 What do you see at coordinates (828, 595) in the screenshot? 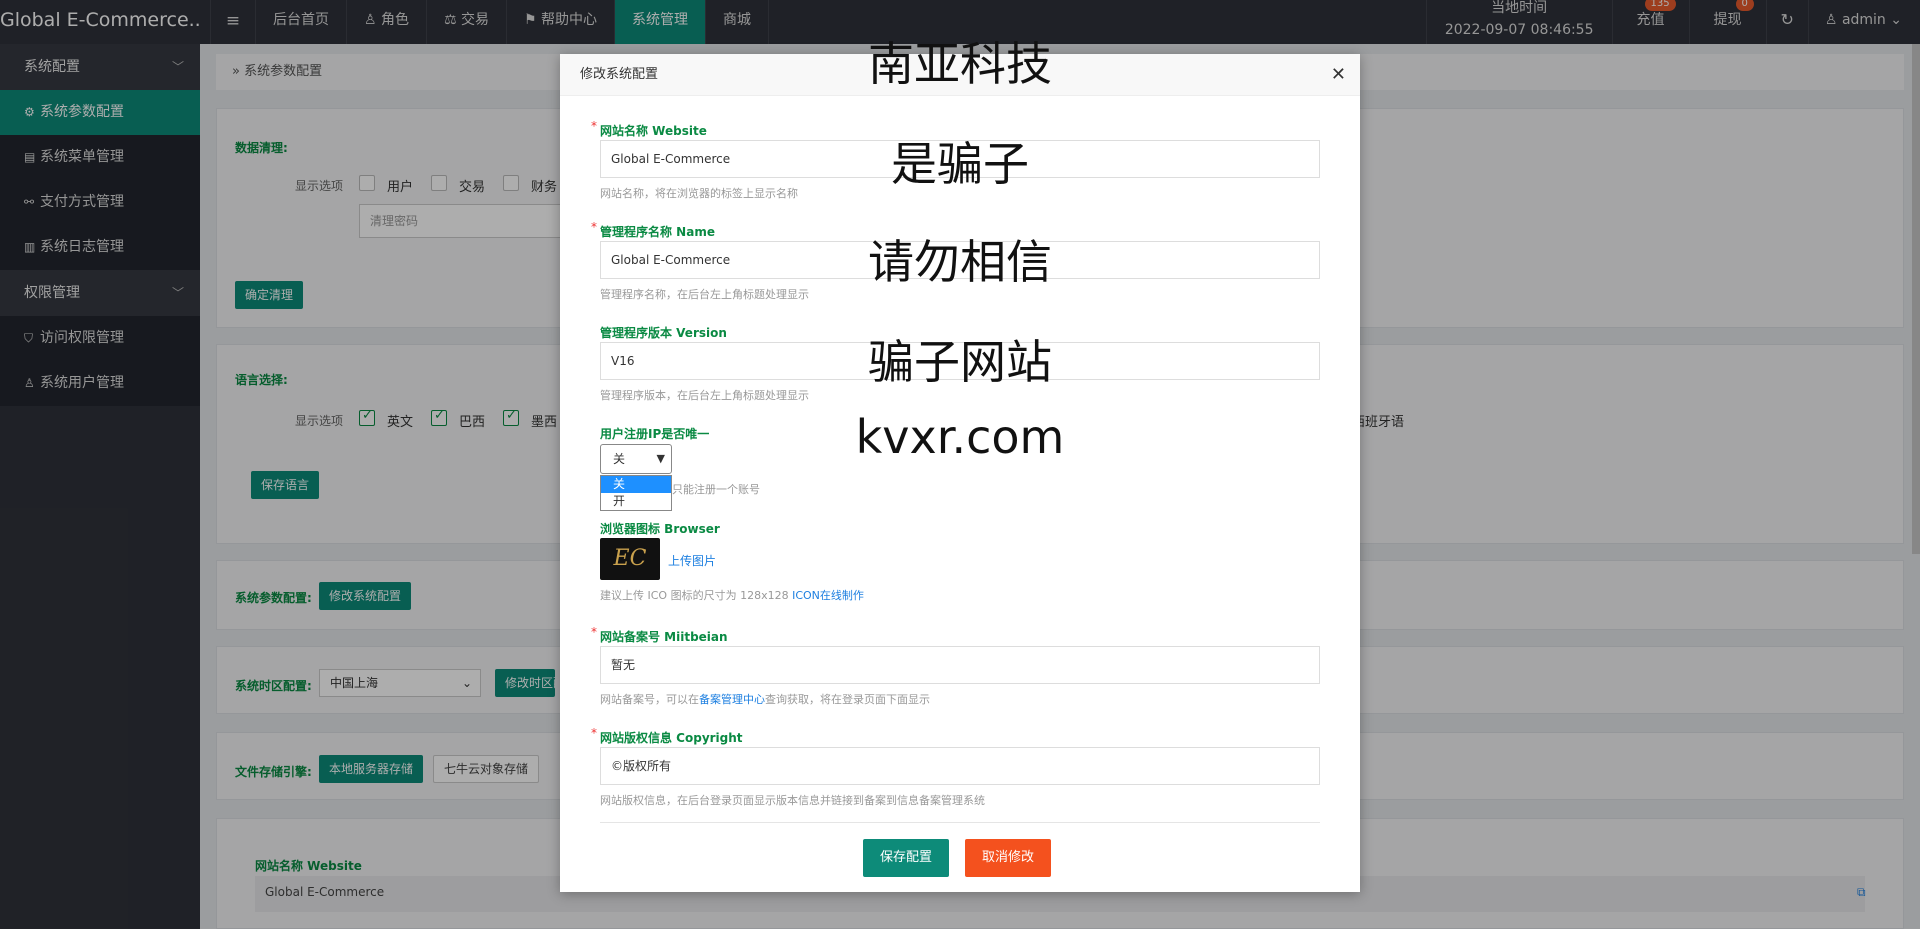
I see `icon-maker-link: ICON在线制作` at bounding box center [828, 595].